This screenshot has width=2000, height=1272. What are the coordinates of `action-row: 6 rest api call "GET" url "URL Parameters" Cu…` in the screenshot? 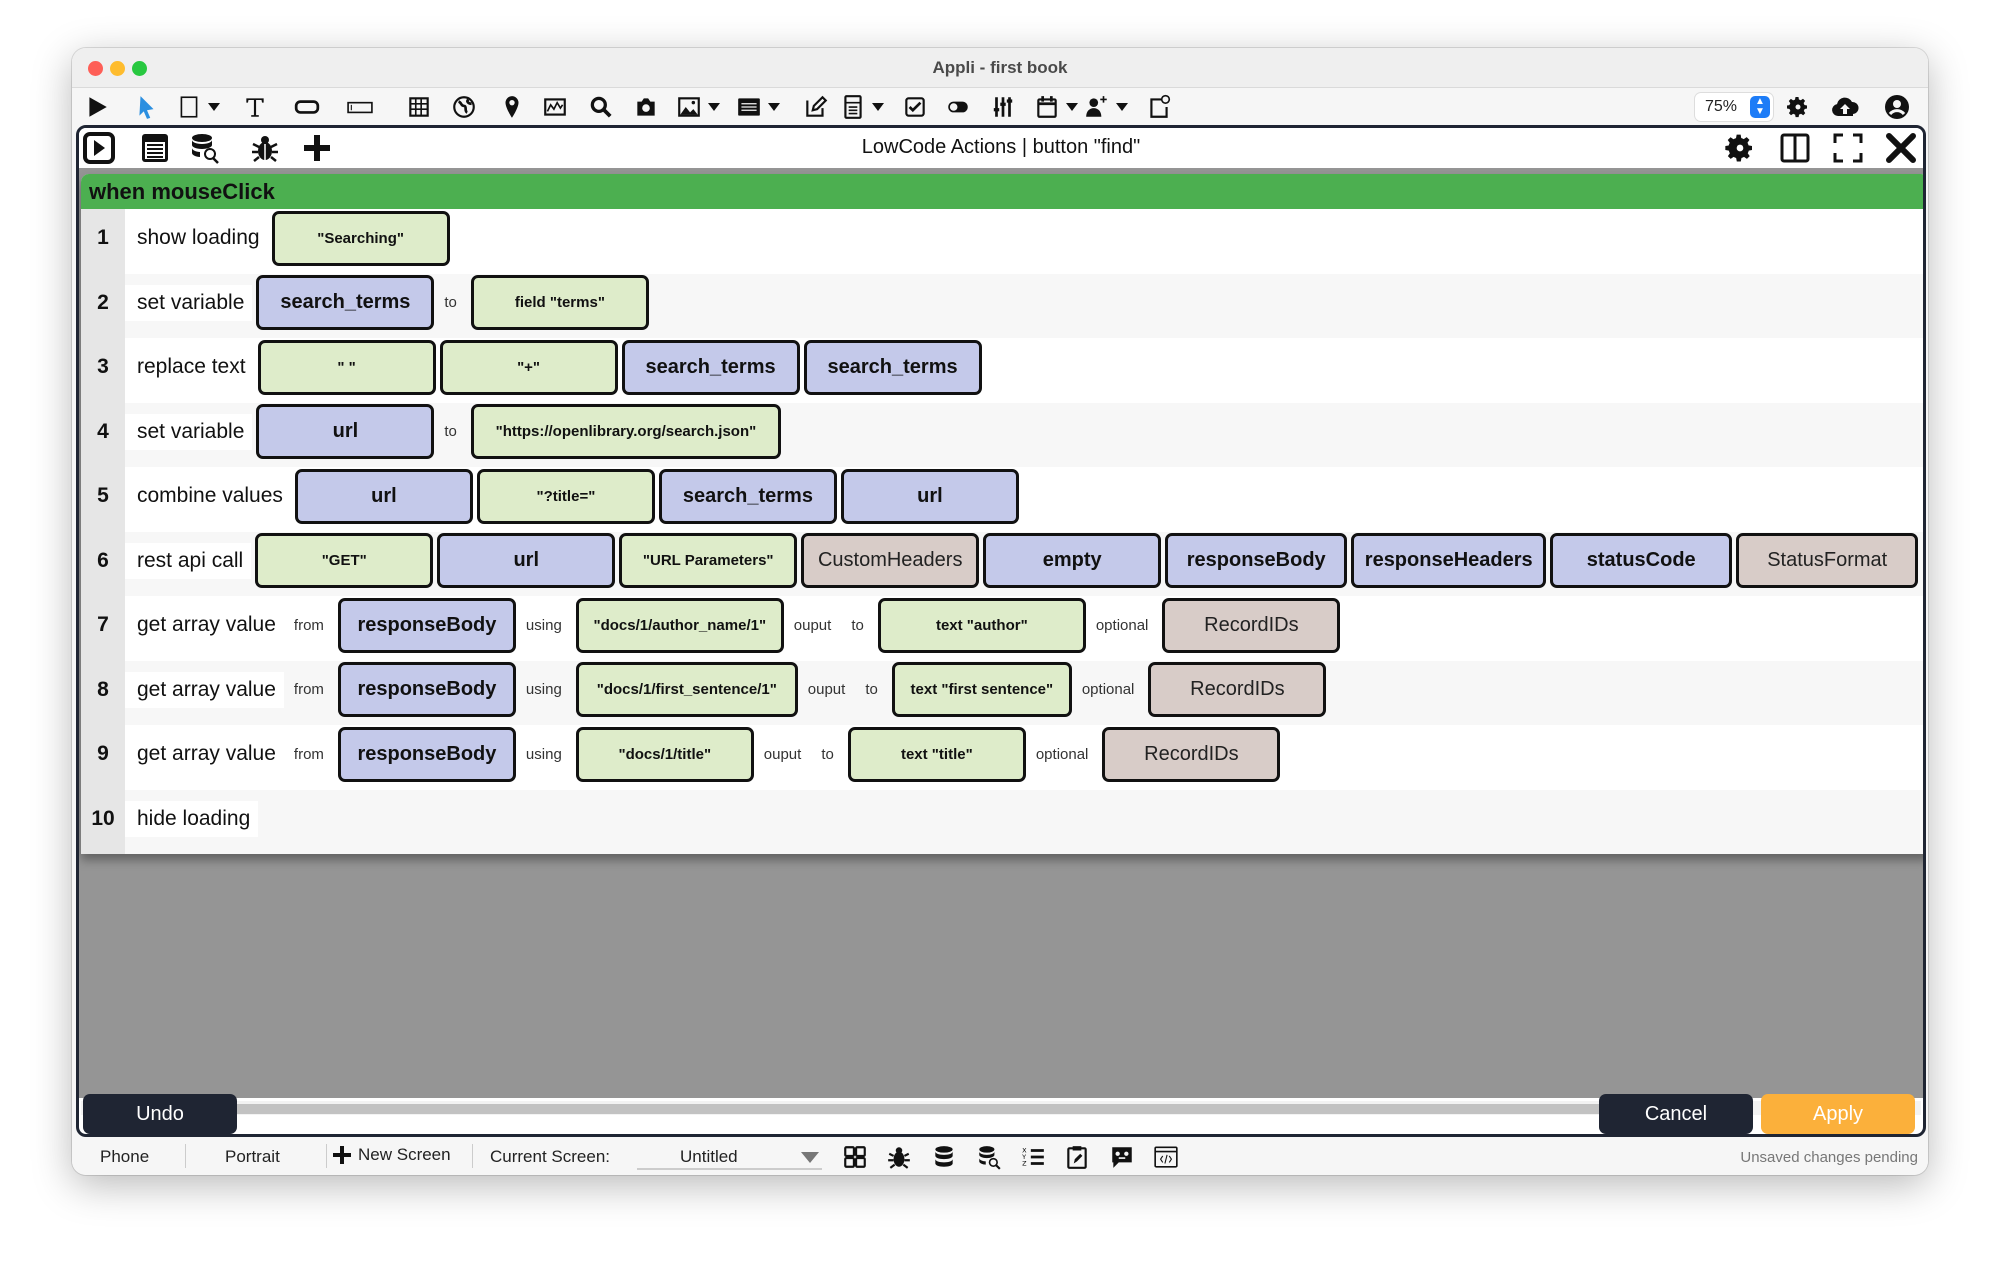 It's located at (1002, 563).